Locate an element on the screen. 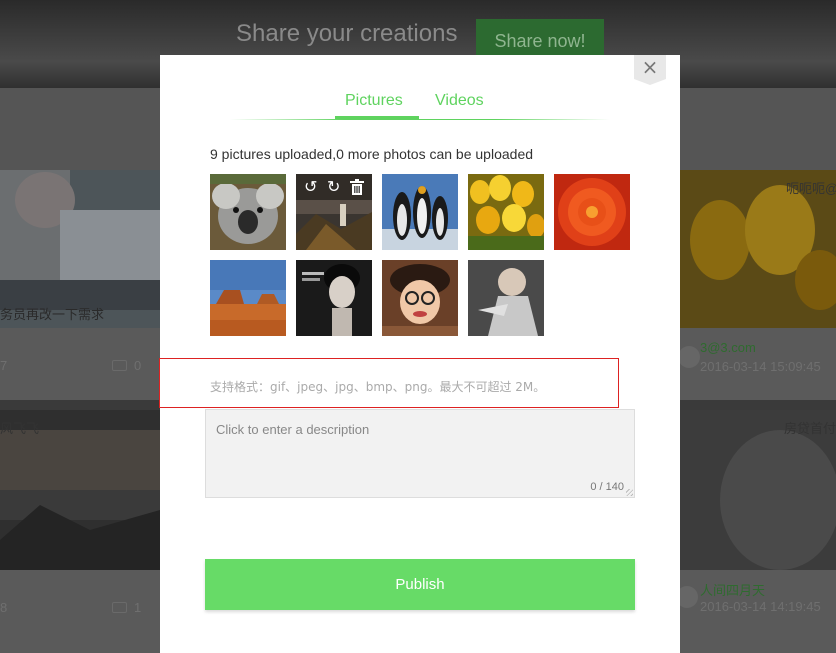  thumbnail-penguins is located at coordinates (420, 212).